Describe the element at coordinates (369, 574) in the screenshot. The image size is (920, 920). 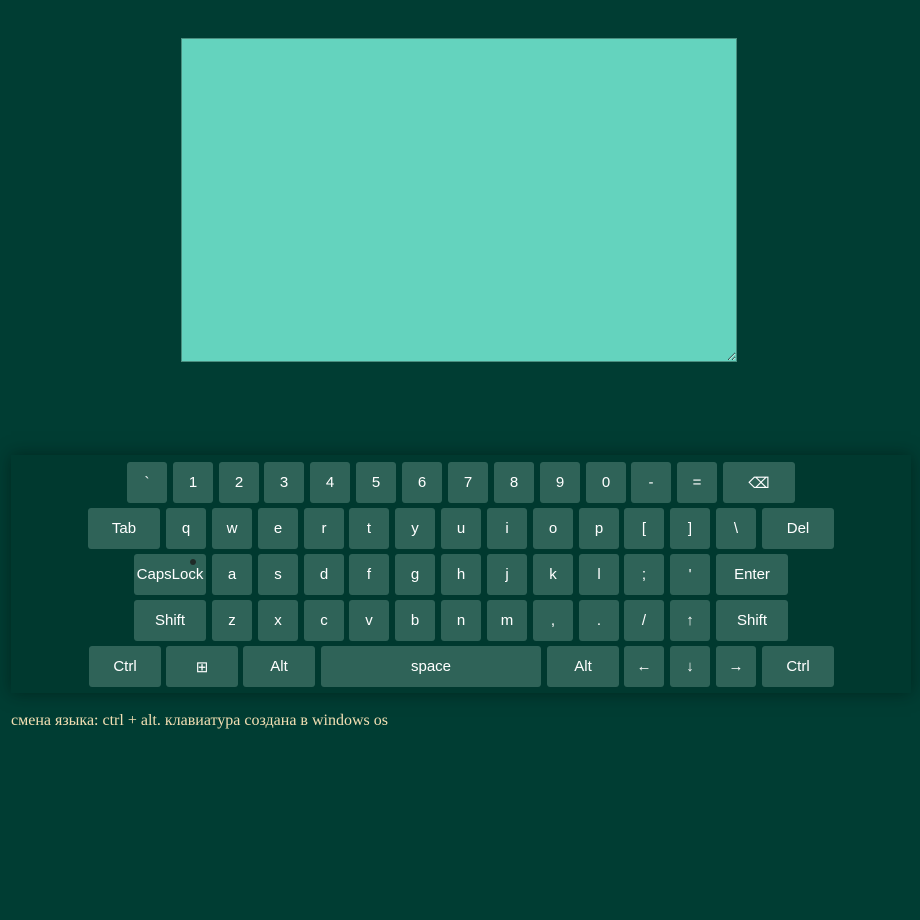
I see `key-f: f` at that location.